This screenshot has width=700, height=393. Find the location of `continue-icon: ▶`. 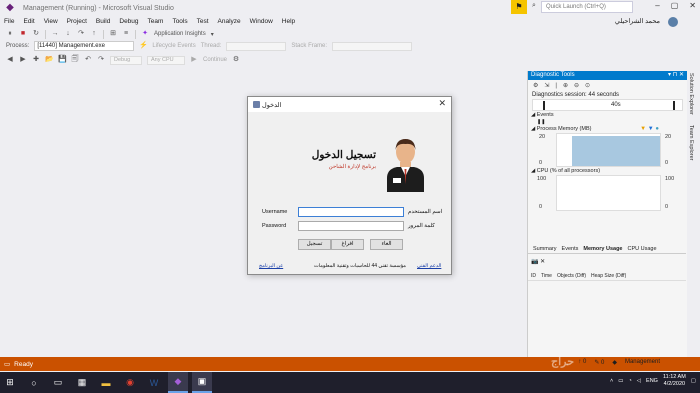

continue-icon: ▶ is located at coordinates (194, 60).